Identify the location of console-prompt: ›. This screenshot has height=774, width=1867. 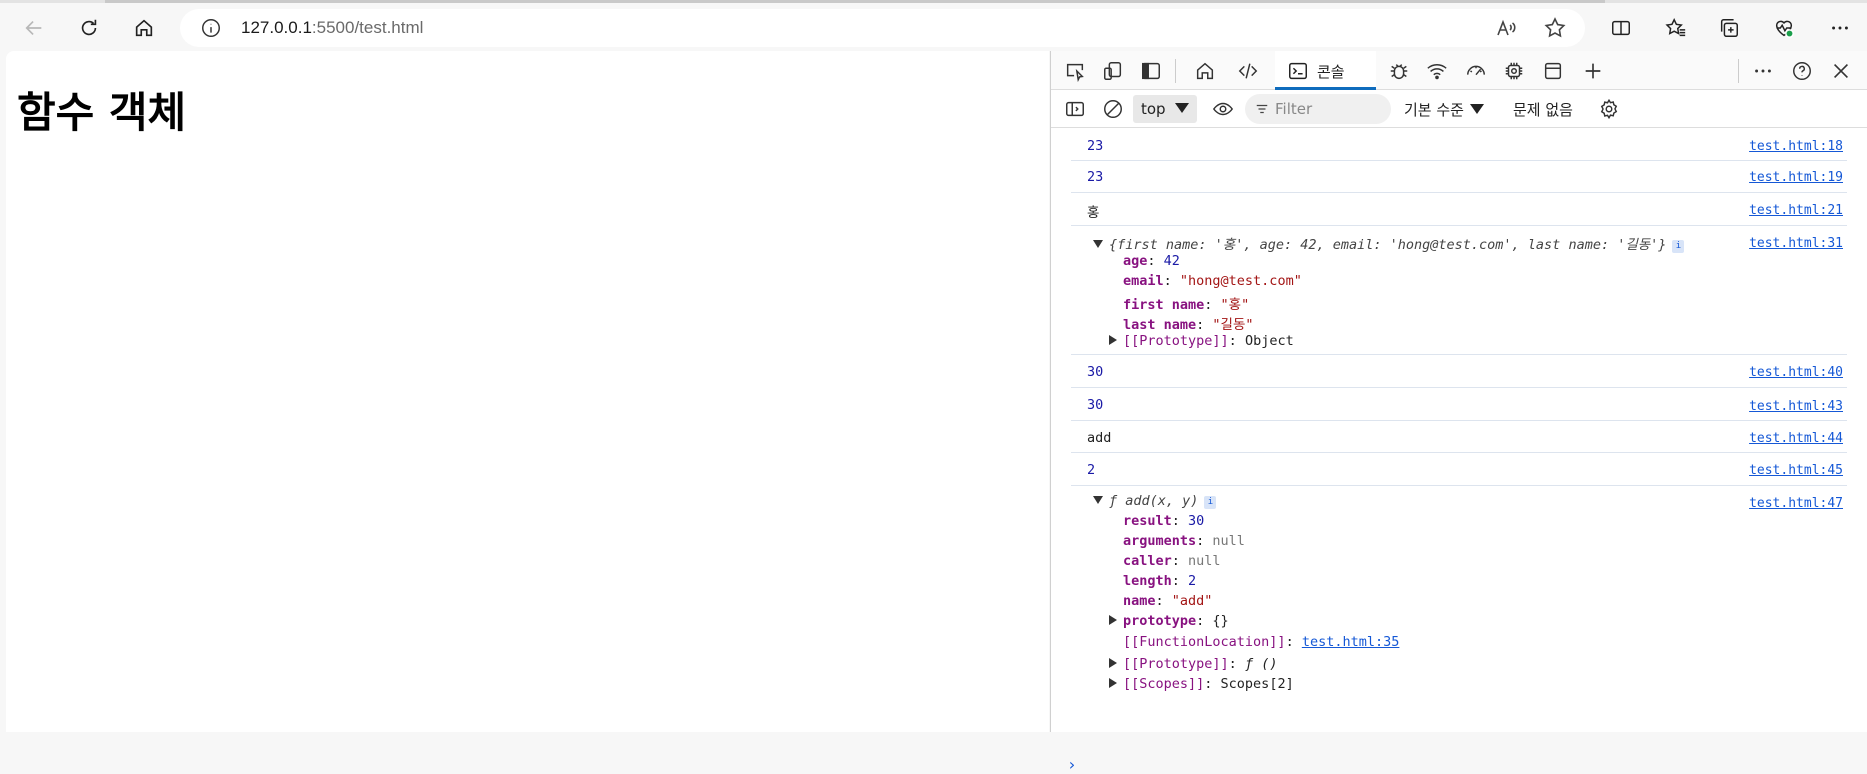
(1072, 764).